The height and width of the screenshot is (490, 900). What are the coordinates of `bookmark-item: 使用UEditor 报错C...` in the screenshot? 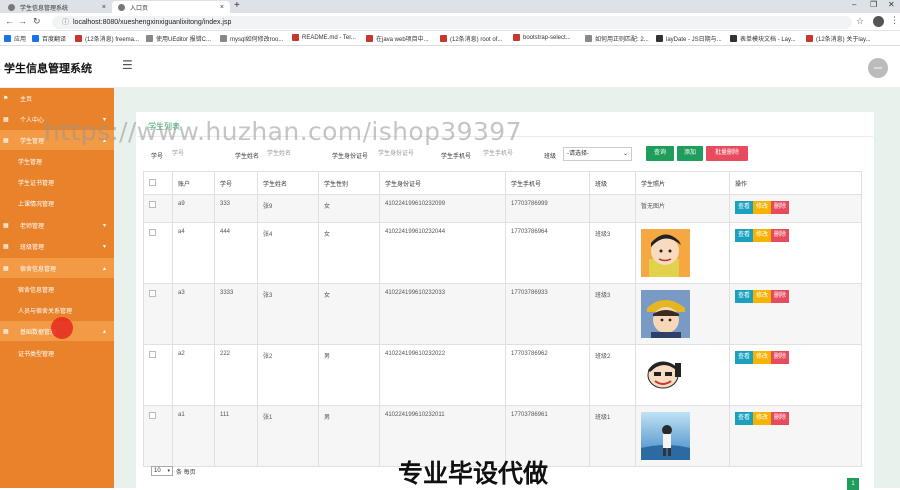 It's located at (178, 38).